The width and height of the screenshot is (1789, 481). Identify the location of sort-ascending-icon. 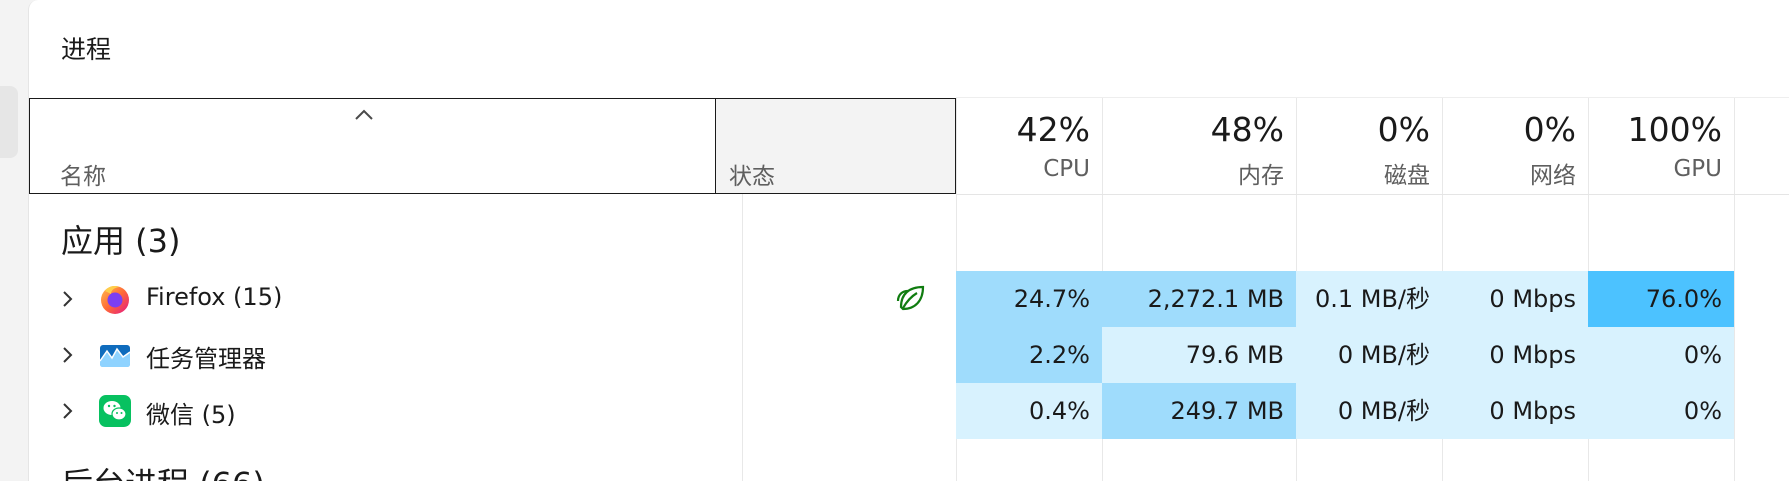
(364, 114).